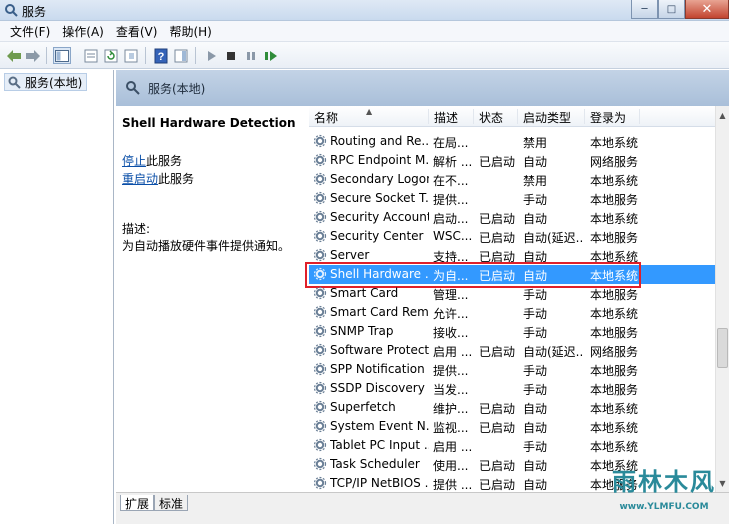  I want to click on column-label: 登录为, so click(608, 118).